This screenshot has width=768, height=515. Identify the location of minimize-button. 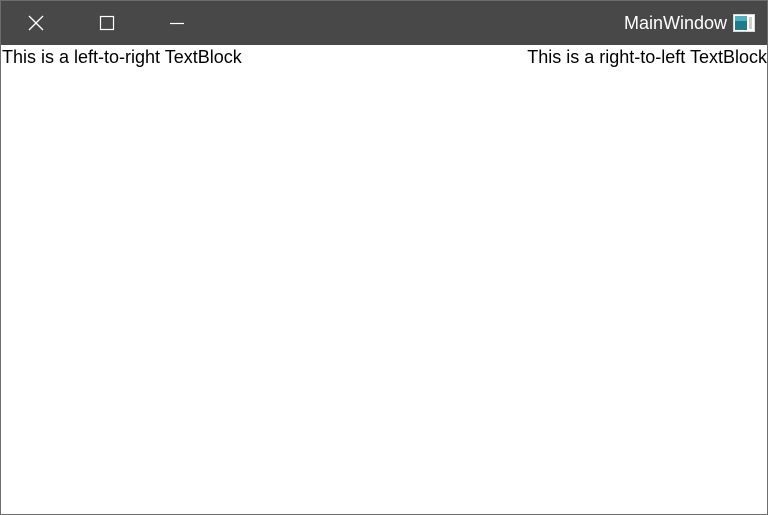
(177, 23).